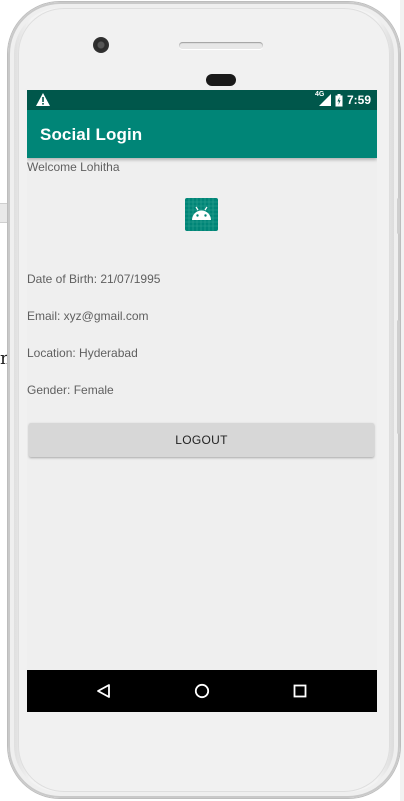 The width and height of the screenshot is (404, 801). What do you see at coordinates (91, 134) in the screenshot?
I see `app-title: Social Login` at bounding box center [91, 134].